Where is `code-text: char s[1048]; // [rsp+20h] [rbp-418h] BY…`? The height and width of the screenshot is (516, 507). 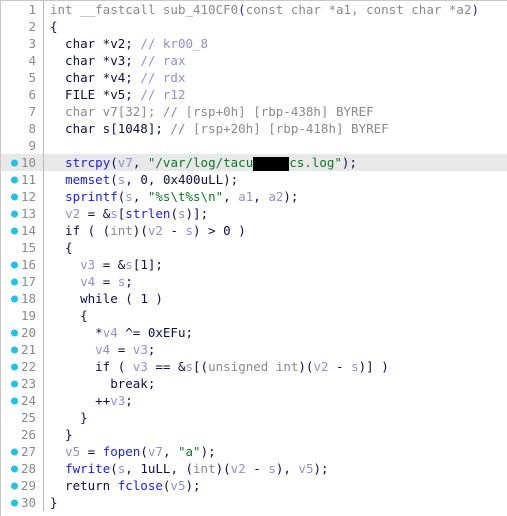 code-text: char s[1048]; // [rsp+20h] [rbp-418h] BY… is located at coordinates (277, 128).